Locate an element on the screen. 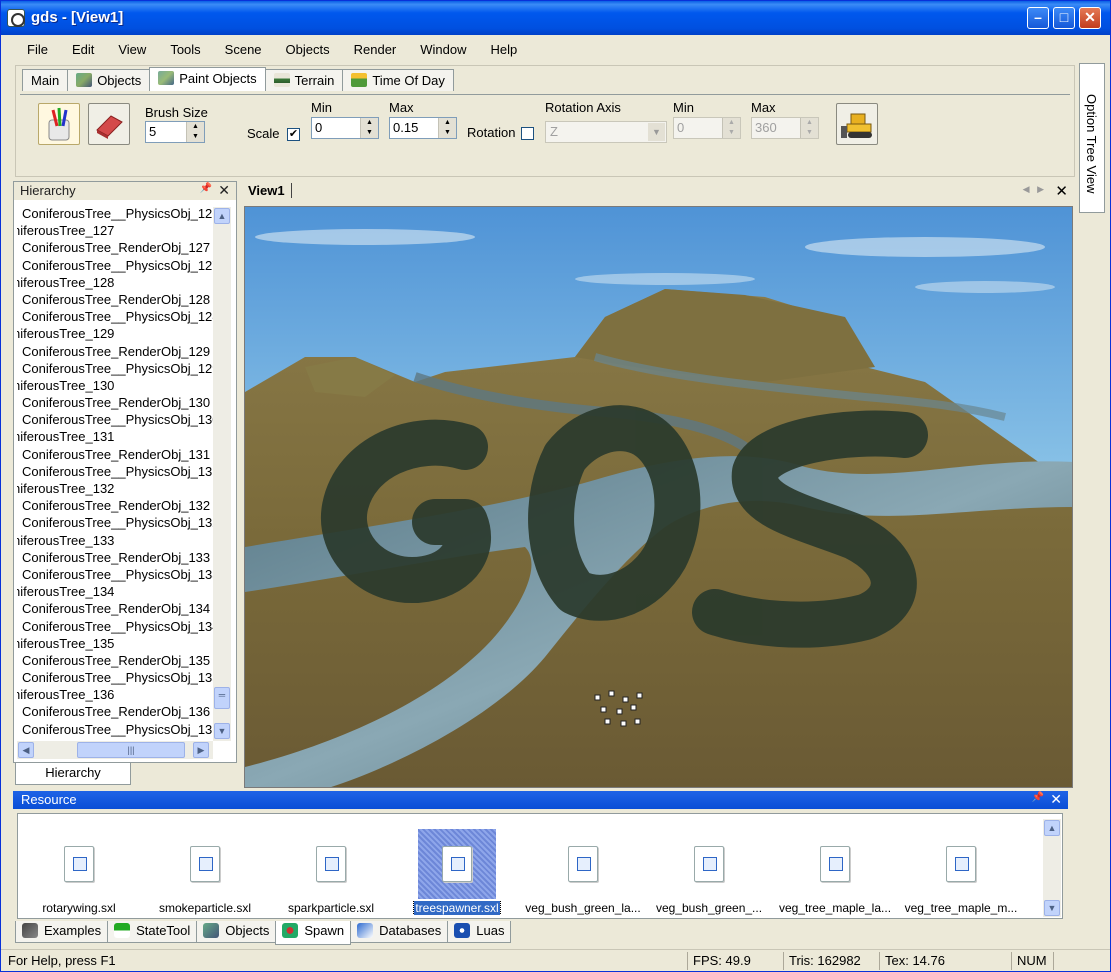  rotation-checkbox is located at coordinates (527, 133).